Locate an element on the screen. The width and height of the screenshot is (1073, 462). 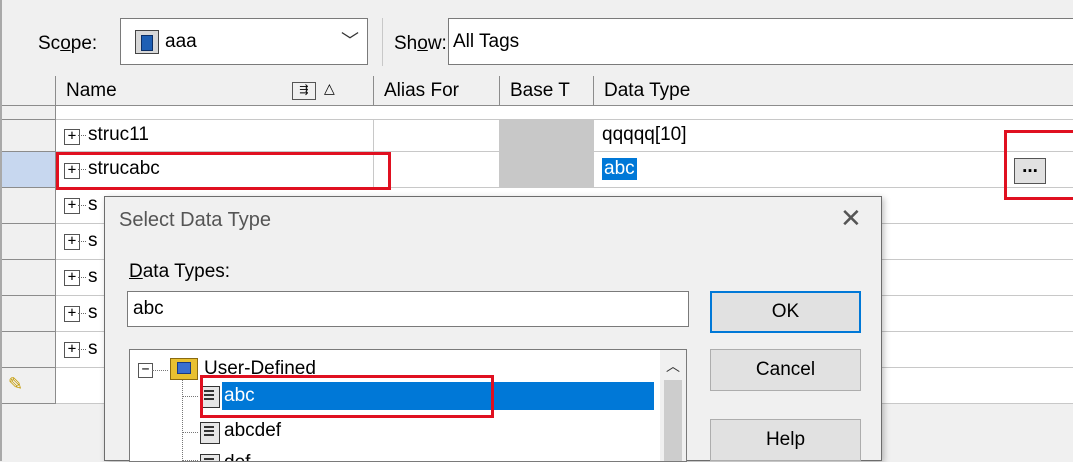
column-header-data-type: Data Type is located at coordinates (833, 91).